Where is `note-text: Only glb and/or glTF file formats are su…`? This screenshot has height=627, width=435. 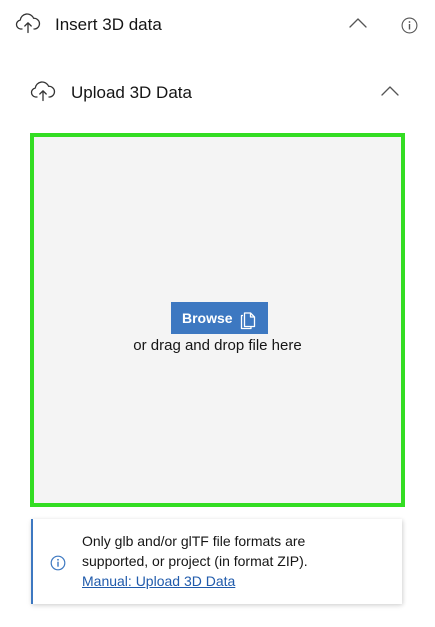
note-text: Only glb and/or glTF file formats are su… is located at coordinates (232, 561).